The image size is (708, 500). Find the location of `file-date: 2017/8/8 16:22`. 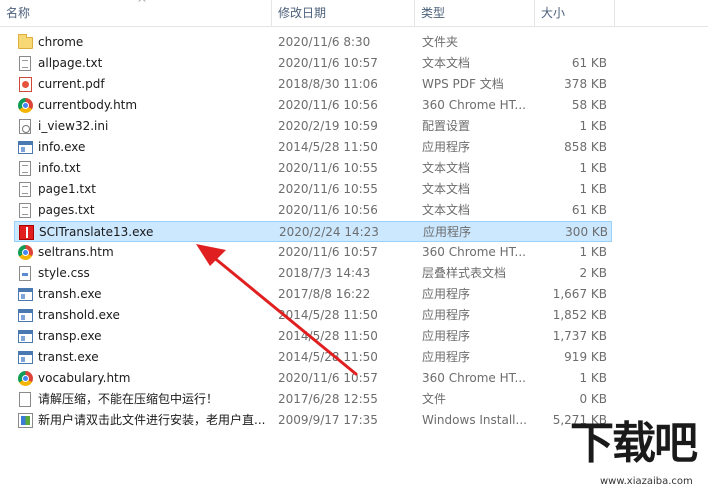

file-date: 2017/8/8 16:22 is located at coordinates (324, 294).